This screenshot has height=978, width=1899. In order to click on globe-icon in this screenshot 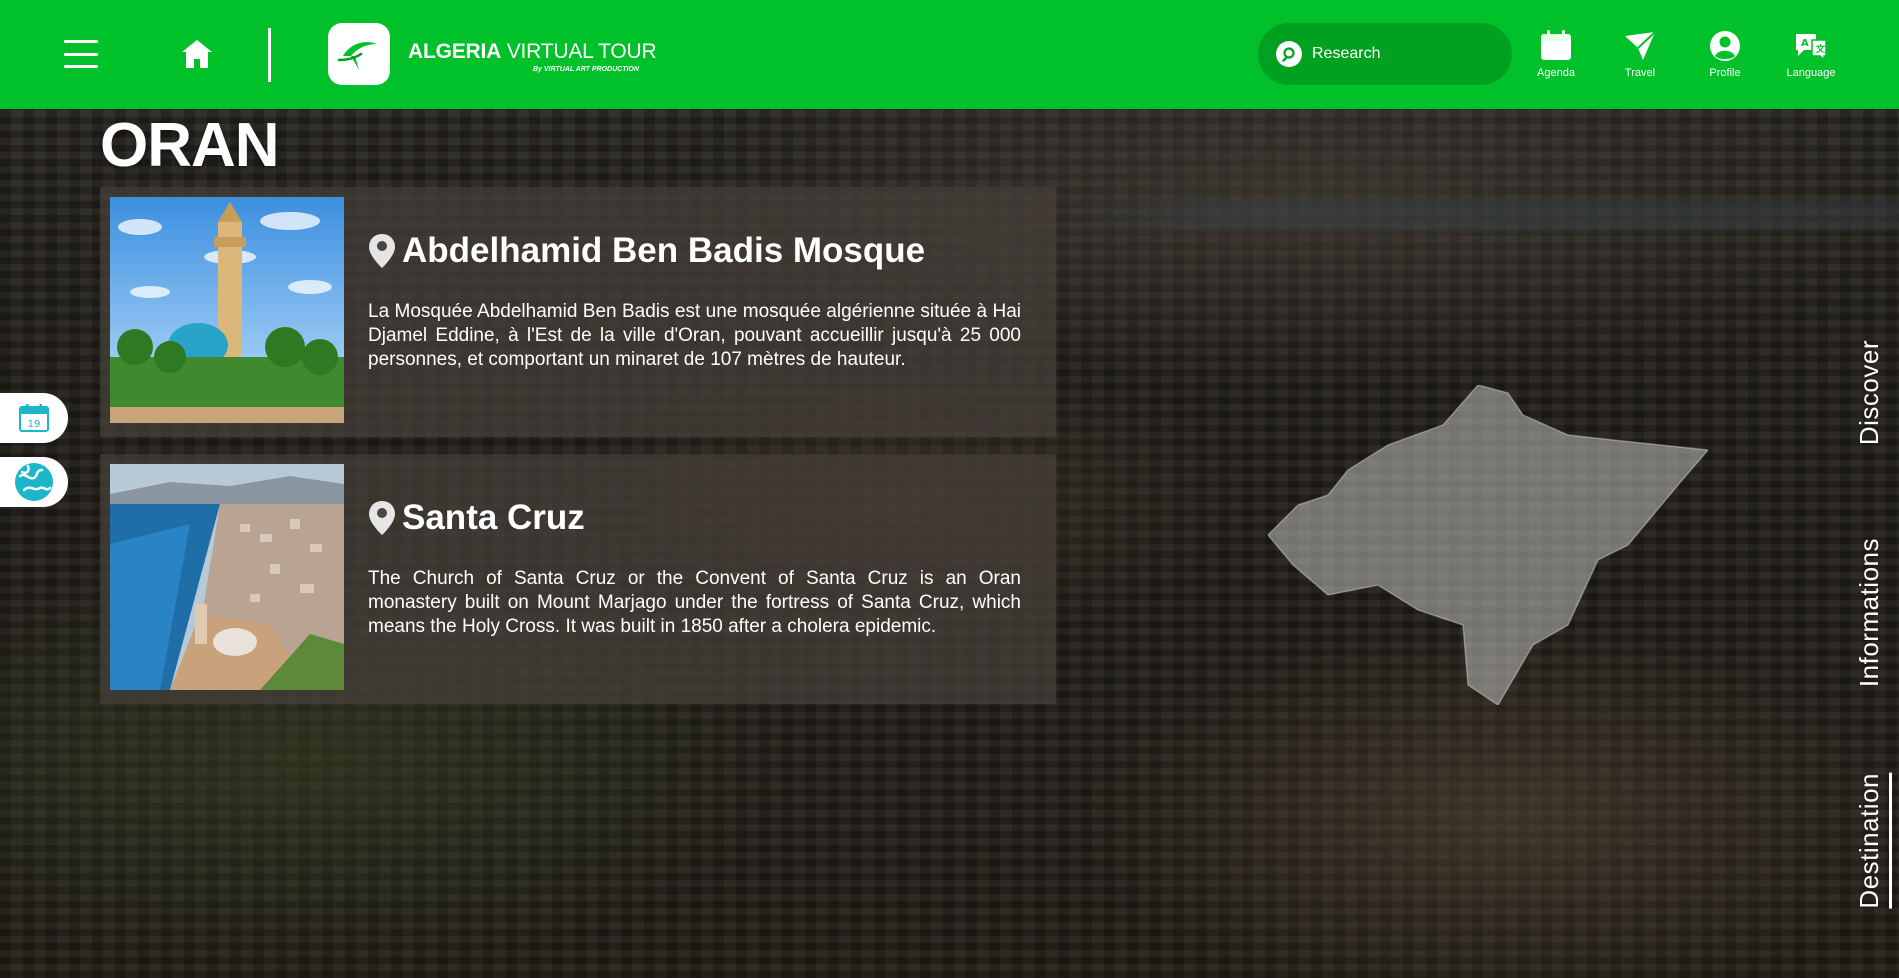, I will do `click(34, 482)`.